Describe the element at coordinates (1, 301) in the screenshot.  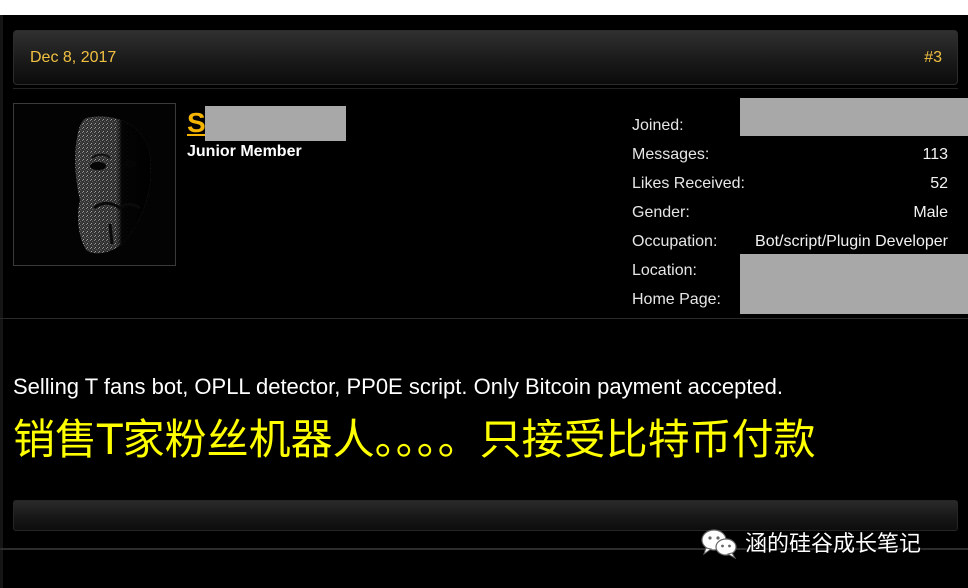
I see `frame-edge` at that location.